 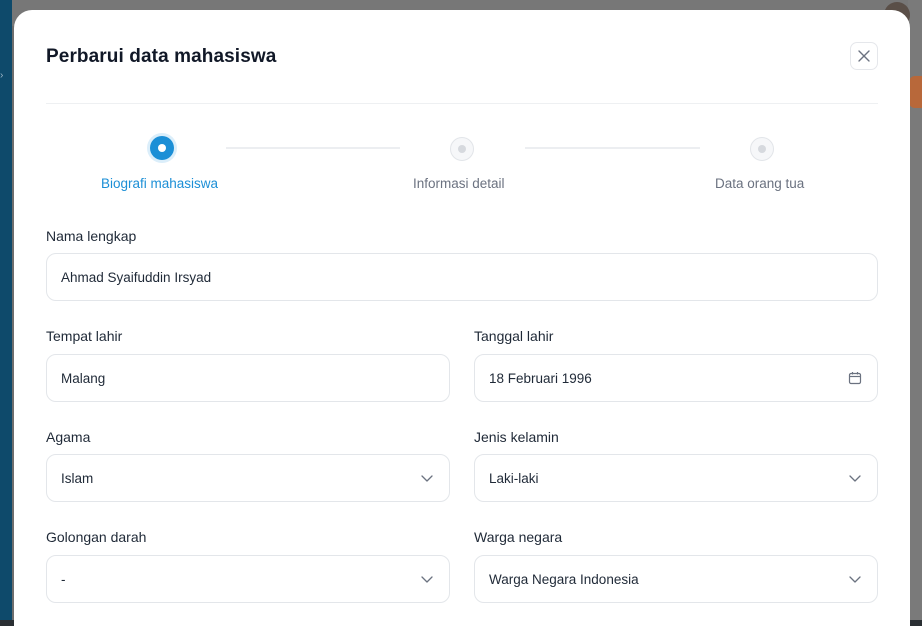 I want to click on gender-value: Laki-laki, so click(x=514, y=478).